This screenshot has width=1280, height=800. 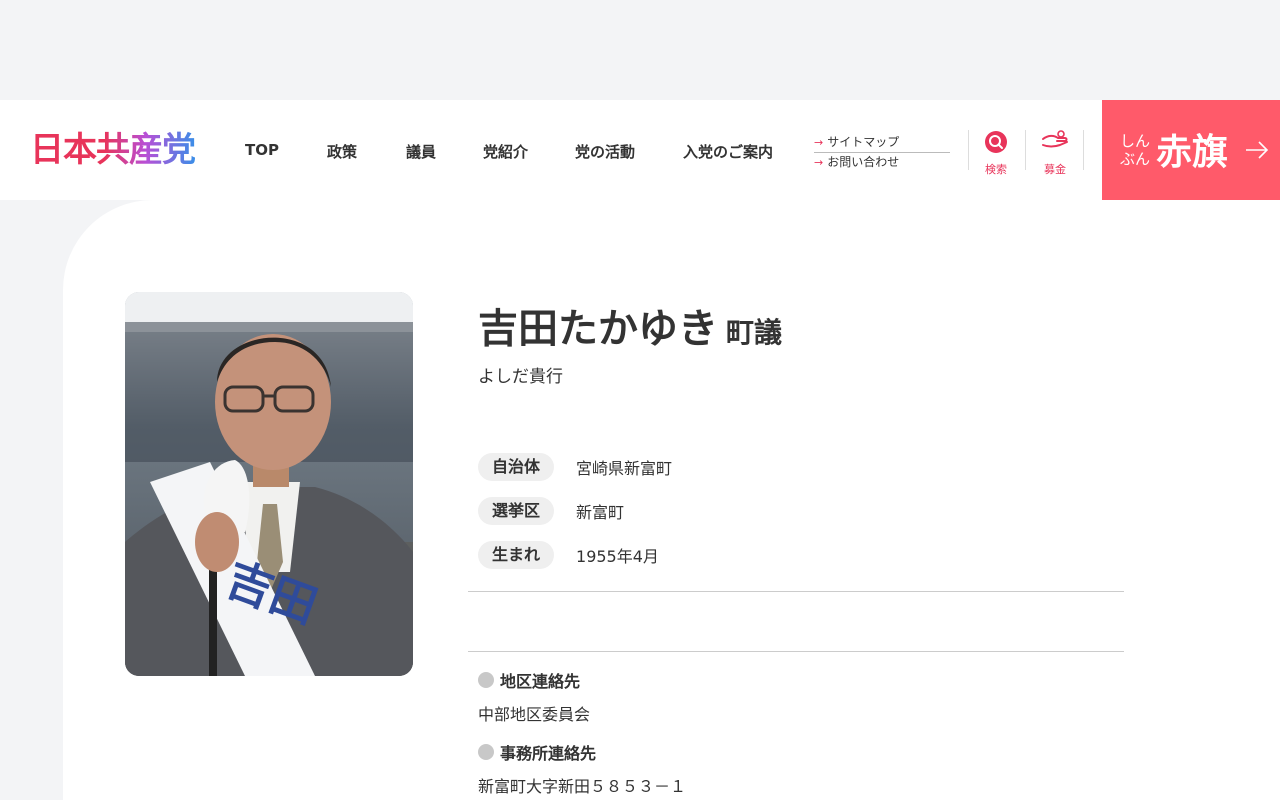 What do you see at coordinates (516, 555) in the screenshot?
I see `info-label: 生まれ` at bounding box center [516, 555].